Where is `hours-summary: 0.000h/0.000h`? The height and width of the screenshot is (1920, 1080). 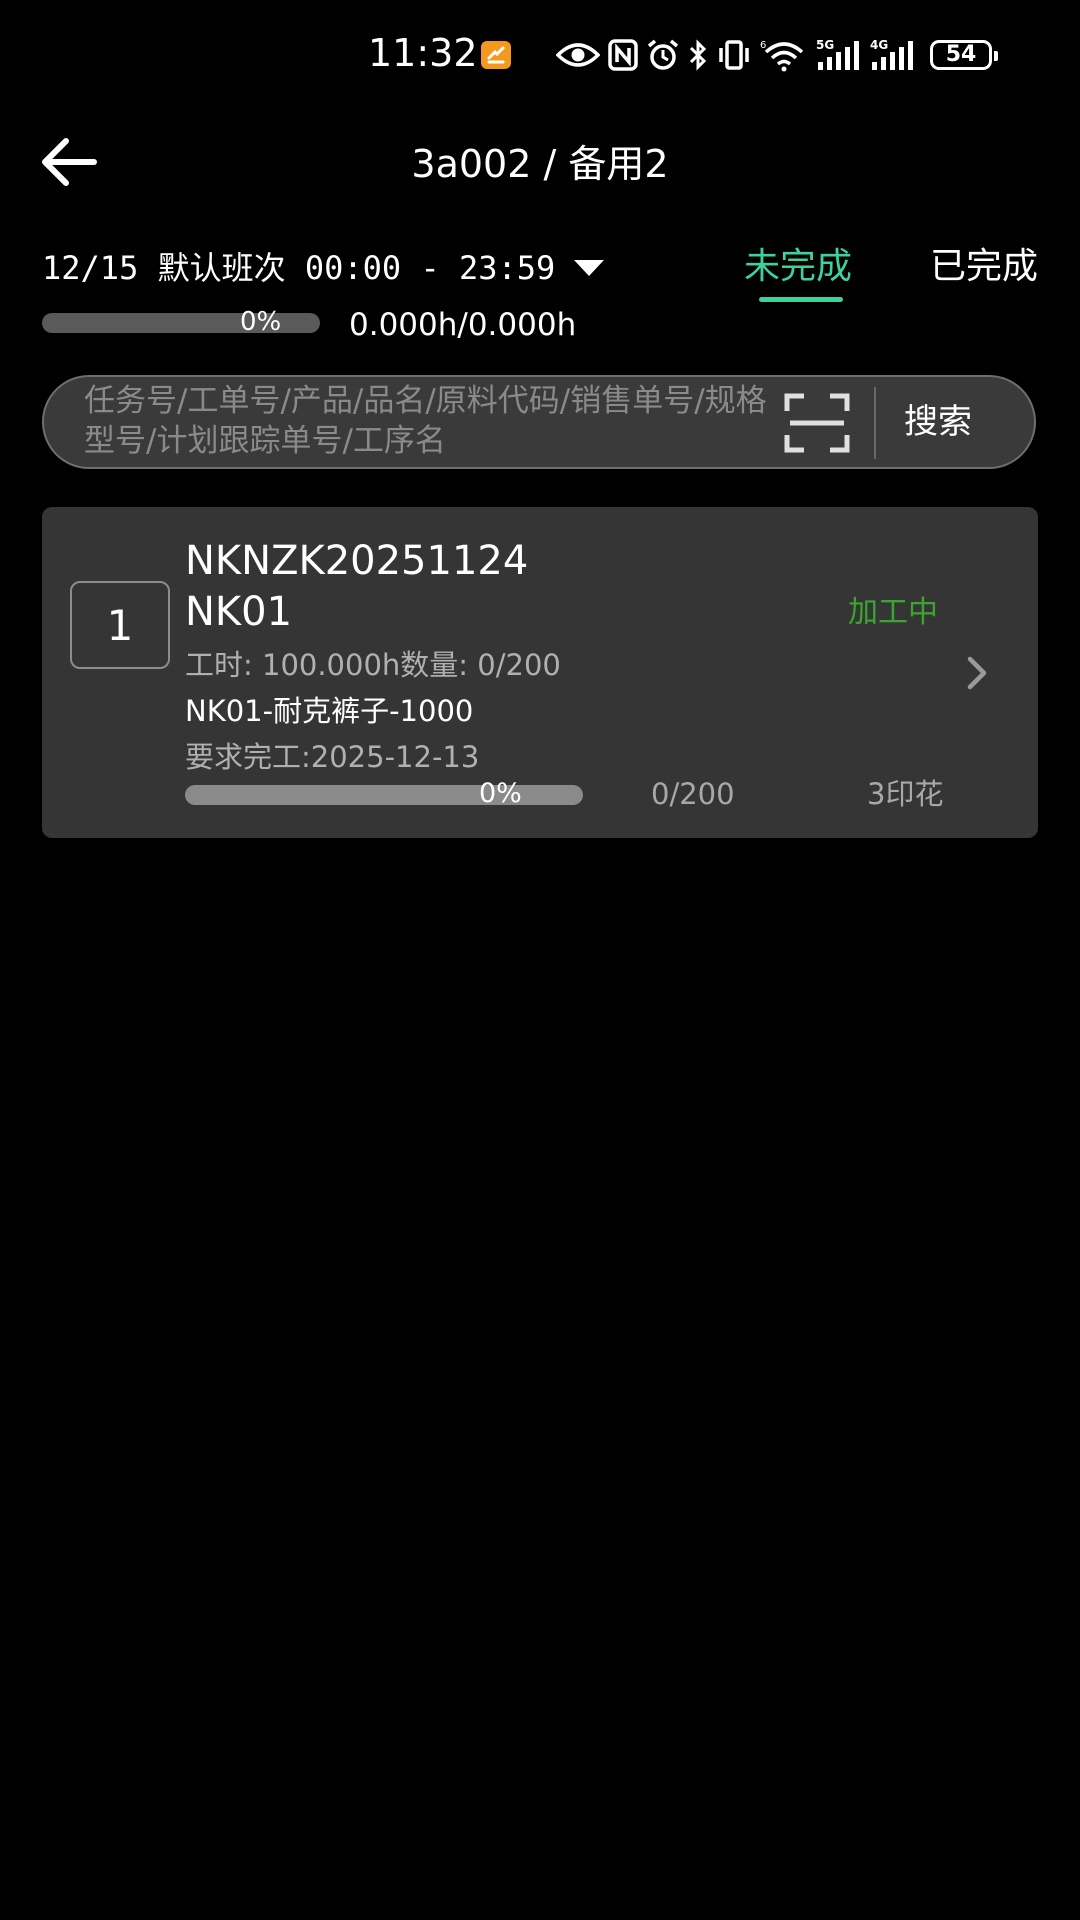 hours-summary: 0.000h/0.000h is located at coordinates (463, 325).